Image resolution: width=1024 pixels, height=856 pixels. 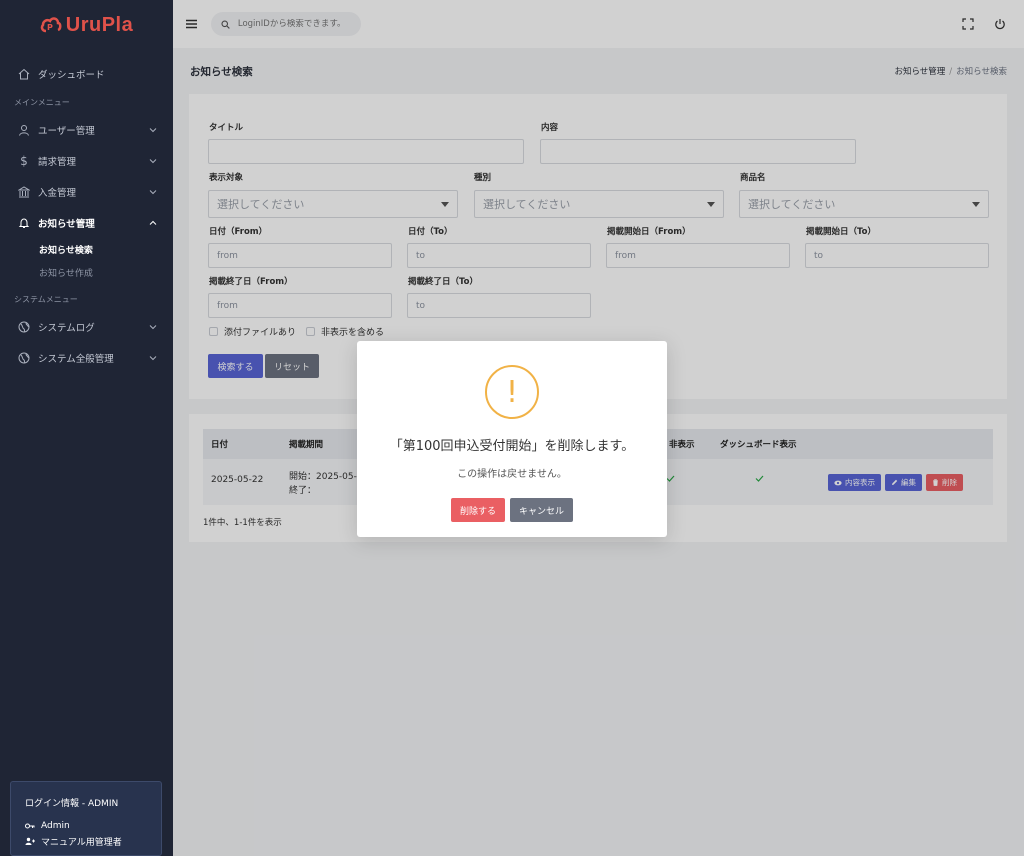 I want to click on users-icon, so click(x=30, y=841).